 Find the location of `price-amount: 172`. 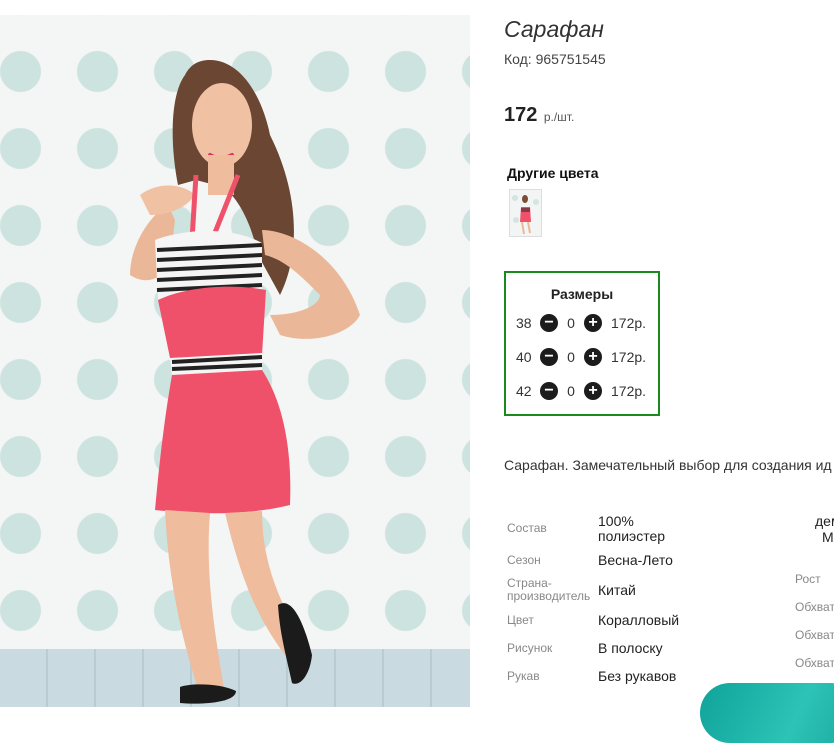

price-amount: 172 is located at coordinates (521, 115).